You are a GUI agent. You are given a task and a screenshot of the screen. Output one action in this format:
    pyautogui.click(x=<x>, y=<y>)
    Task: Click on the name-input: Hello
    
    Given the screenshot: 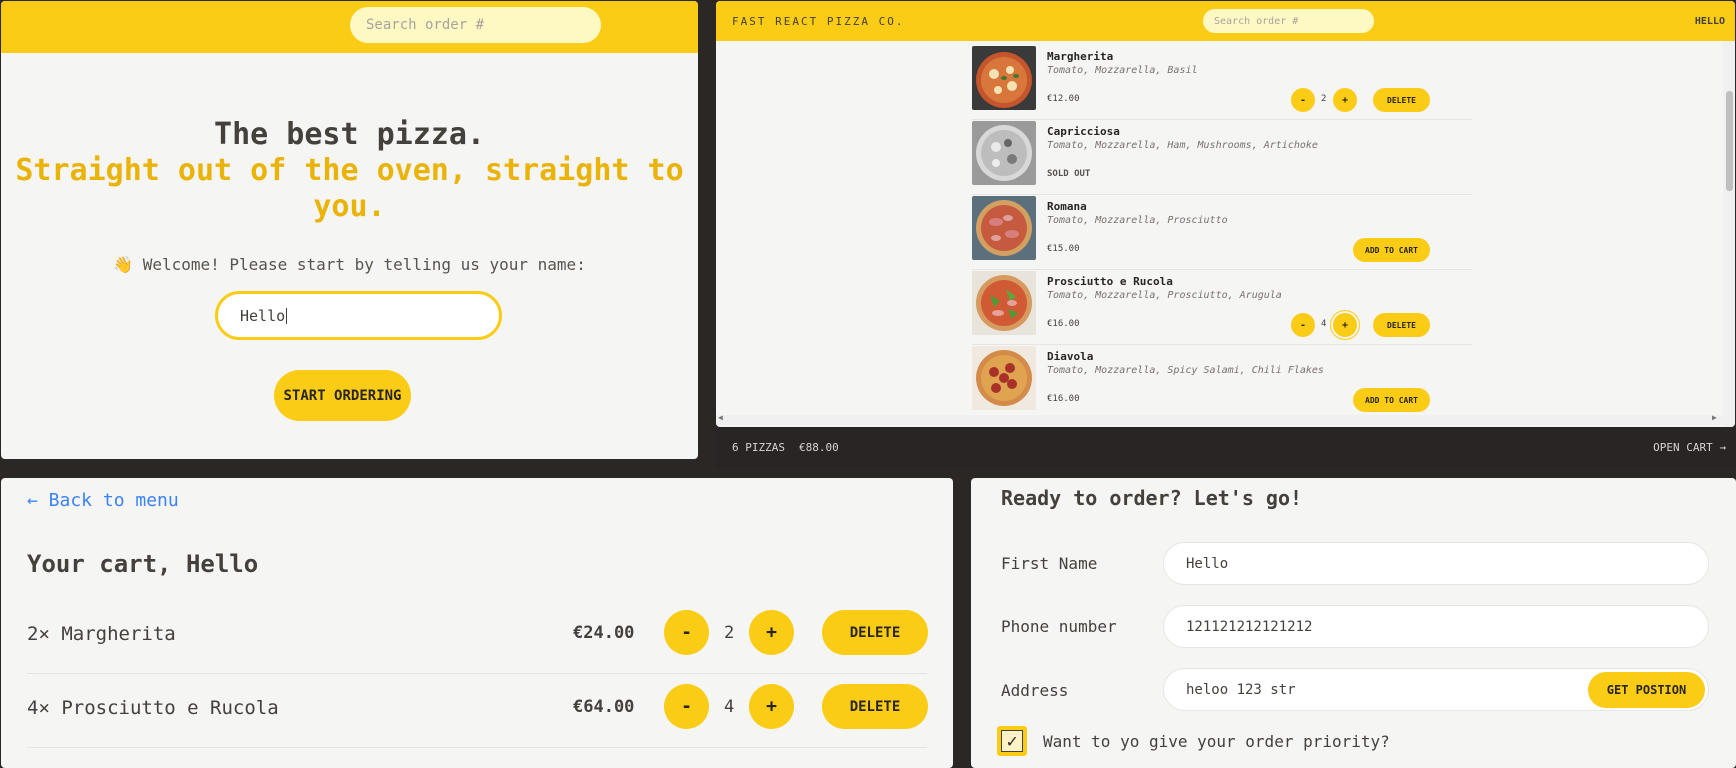 What is the action you would take?
    pyautogui.click(x=358, y=315)
    